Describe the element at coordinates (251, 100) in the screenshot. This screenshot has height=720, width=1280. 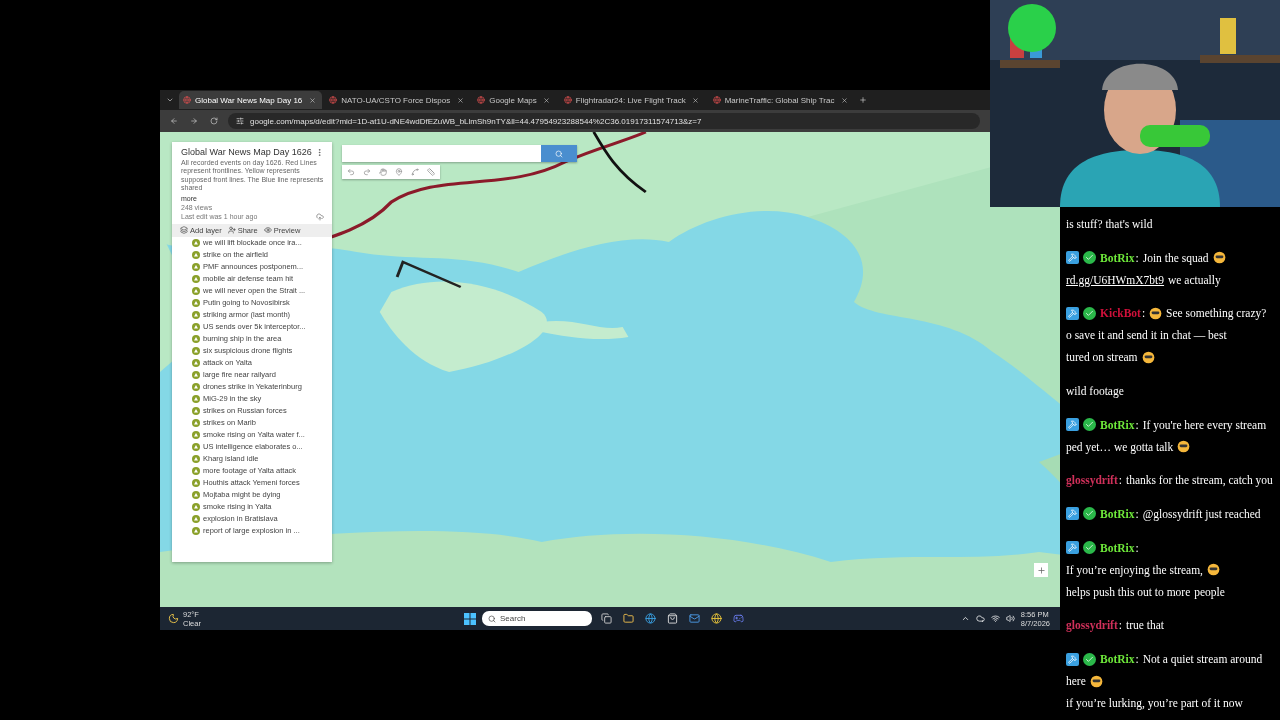
I see `browser-tab: Global War News Map Day 16` at that location.